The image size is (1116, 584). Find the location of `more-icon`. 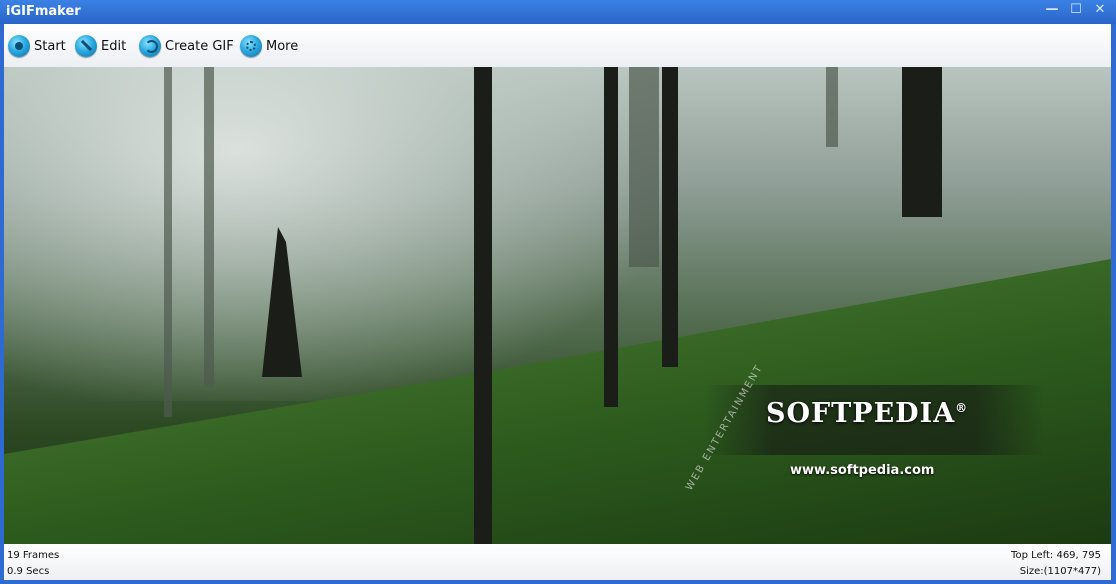

more-icon is located at coordinates (251, 46).